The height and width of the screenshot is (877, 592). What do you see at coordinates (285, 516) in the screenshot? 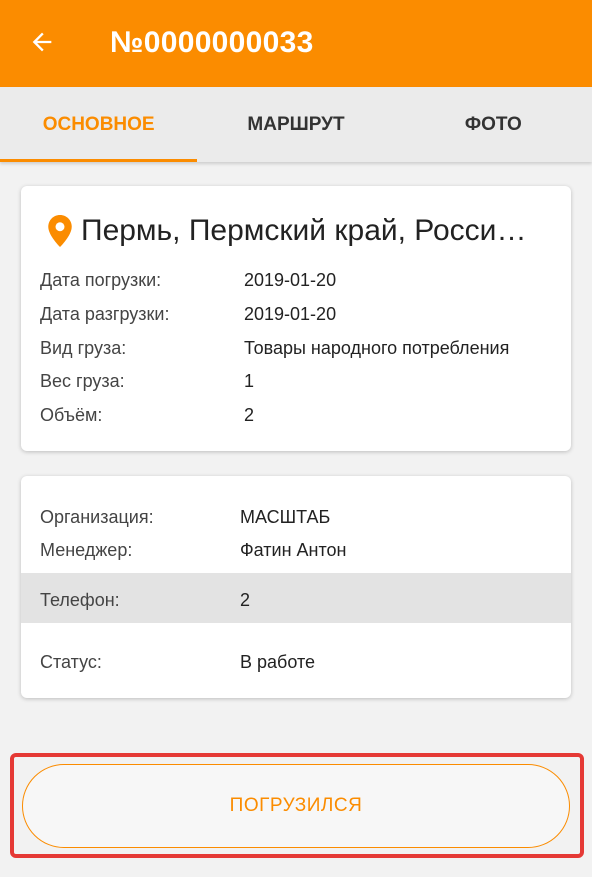
I see `organization-value: МАСШТАБ` at bounding box center [285, 516].